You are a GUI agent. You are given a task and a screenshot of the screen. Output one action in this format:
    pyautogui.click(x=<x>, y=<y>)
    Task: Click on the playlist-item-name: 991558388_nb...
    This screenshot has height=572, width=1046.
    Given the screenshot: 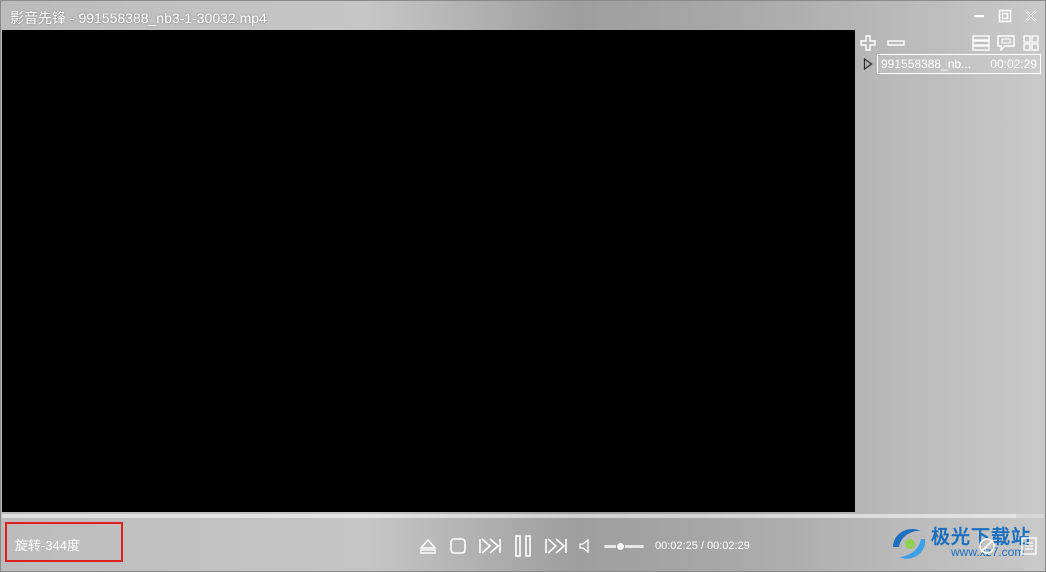 What is the action you would take?
    pyautogui.click(x=926, y=64)
    